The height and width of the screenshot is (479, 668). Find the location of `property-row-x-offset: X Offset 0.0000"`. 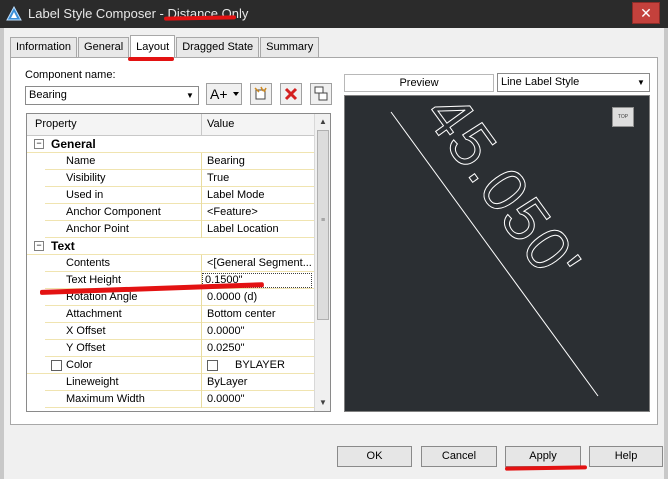

property-row-x-offset: X Offset 0.0000" is located at coordinates (170, 331).